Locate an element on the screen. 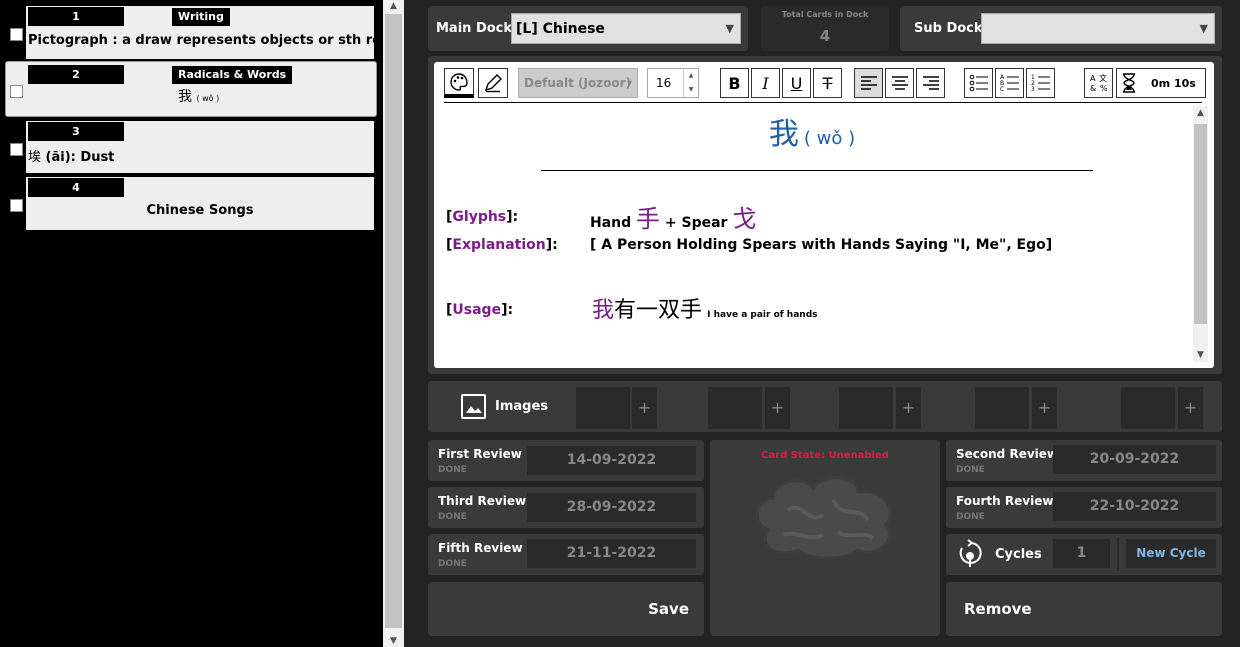 The image size is (1240, 647). sub-dock-select: ▼ is located at coordinates (1098, 28).